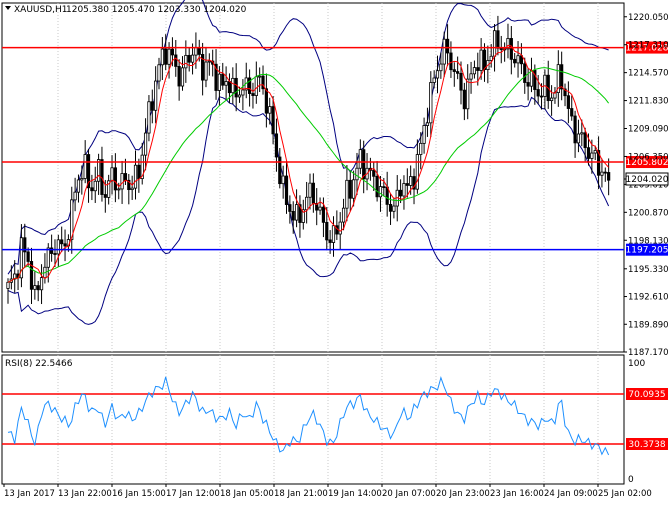  I want to click on price-tick-label: 1214.570, so click(648, 74).